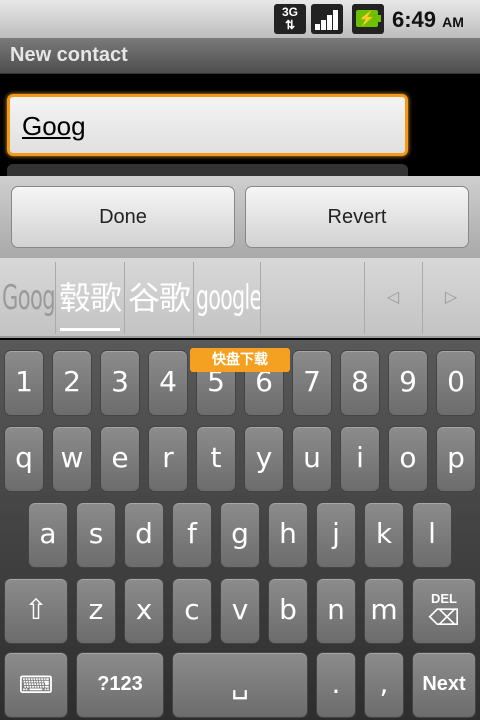 The image size is (480, 720). I want to click on key-q: q, so click(24, 459).